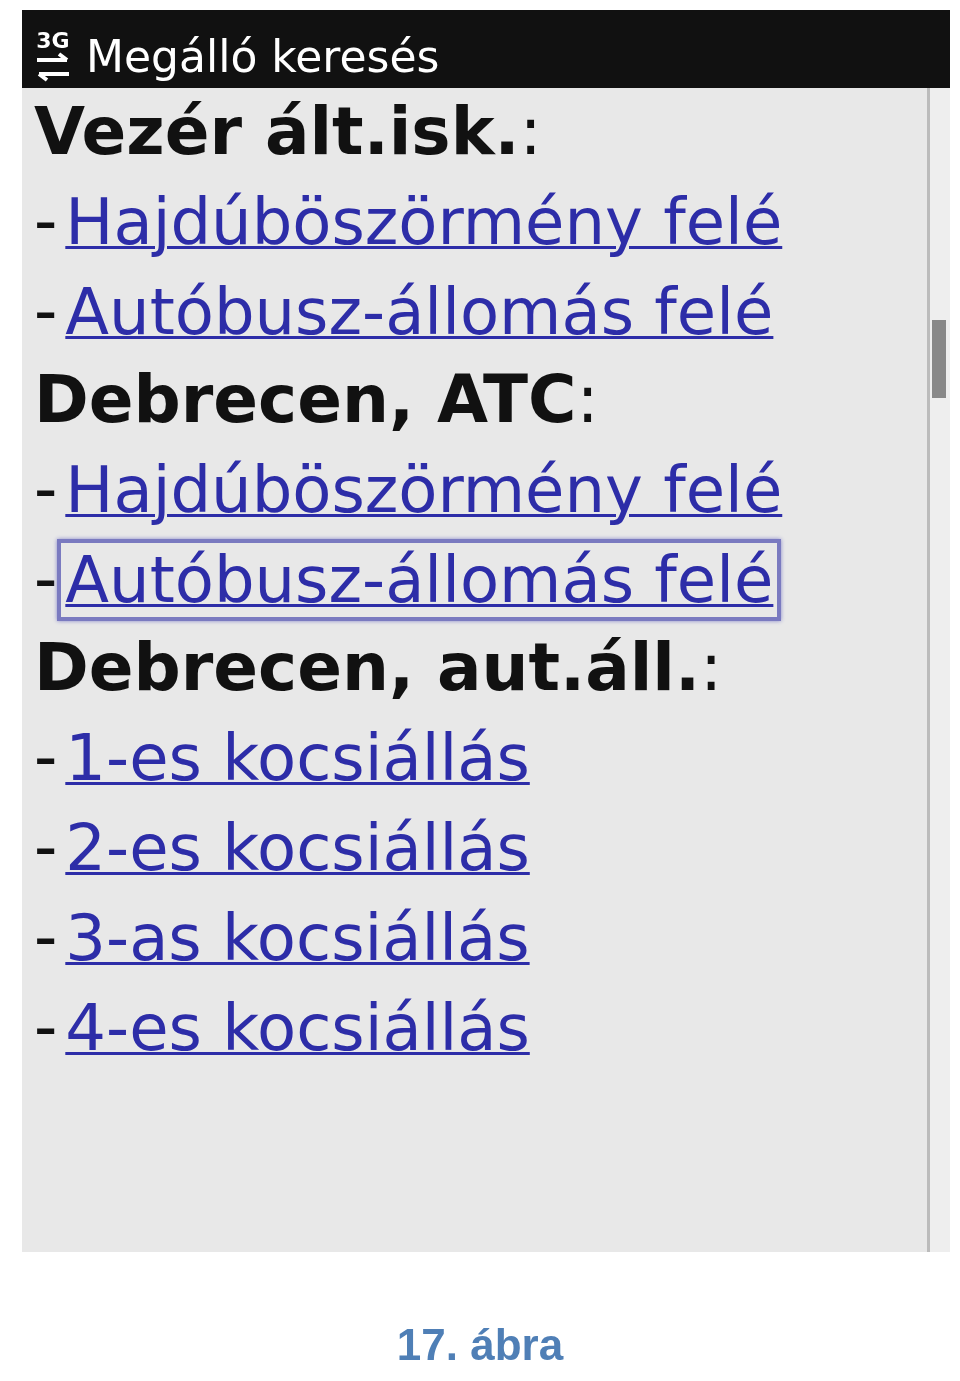  Describe the element at coordinates (288, 132) in the screenshot. I see `stop-name: Vezér ált.isk.:` at that location.